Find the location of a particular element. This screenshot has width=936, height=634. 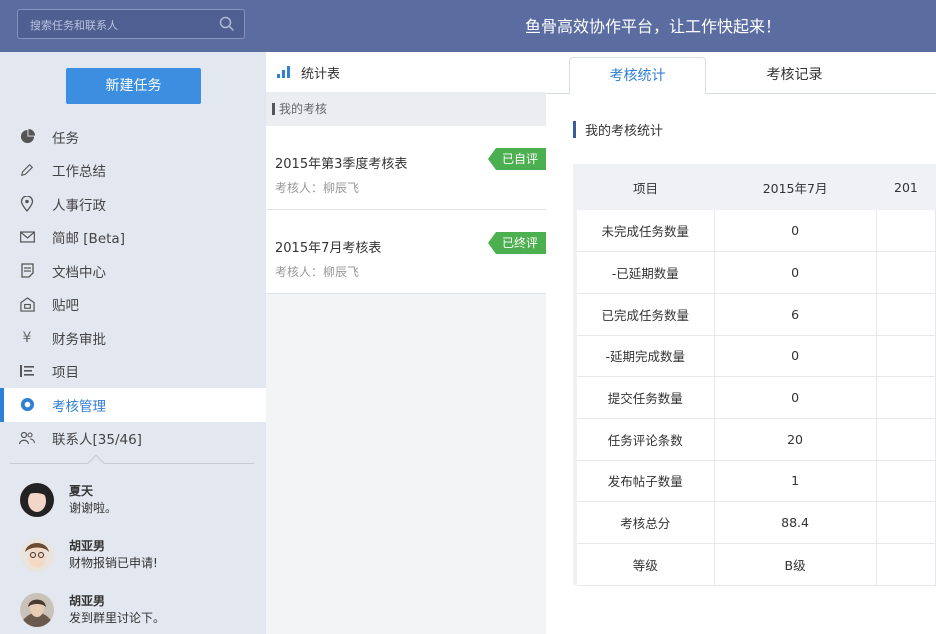

chat-contact-name: 胡亚男 is located at coordinates (87, 601).